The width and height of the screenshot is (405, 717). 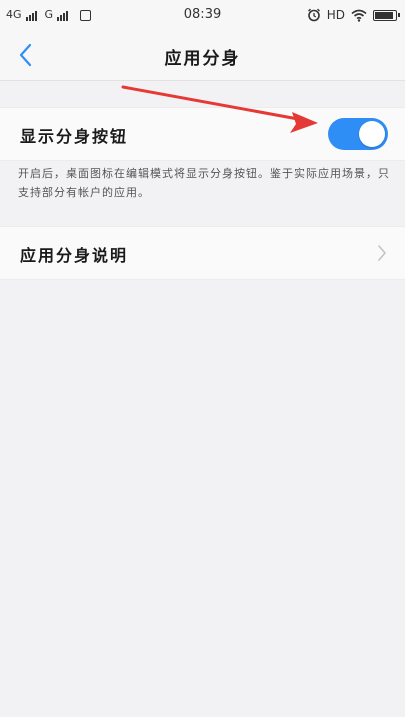 I want to click on chevron-right-icon, so click(x=382, y=253).